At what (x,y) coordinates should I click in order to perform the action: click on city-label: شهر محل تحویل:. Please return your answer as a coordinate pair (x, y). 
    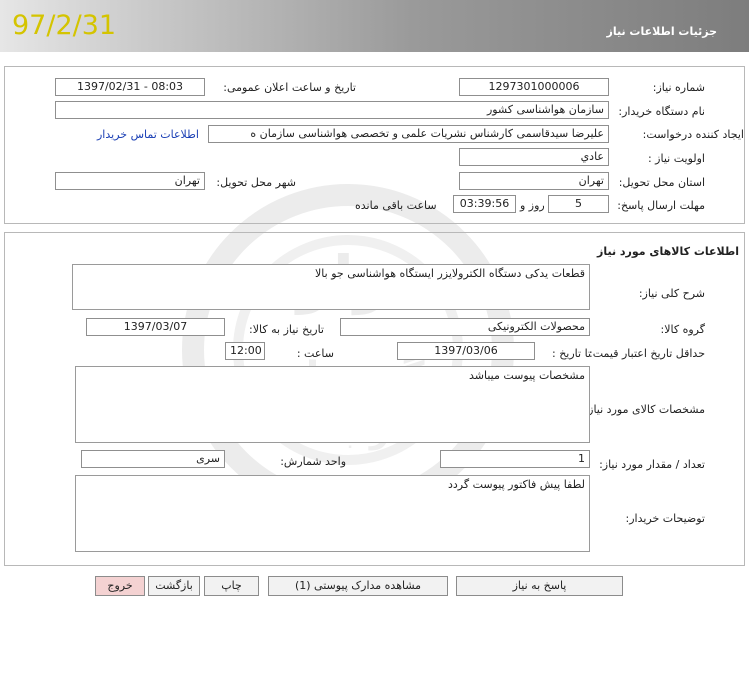
    Looking at the image, I should click on (256, 182).